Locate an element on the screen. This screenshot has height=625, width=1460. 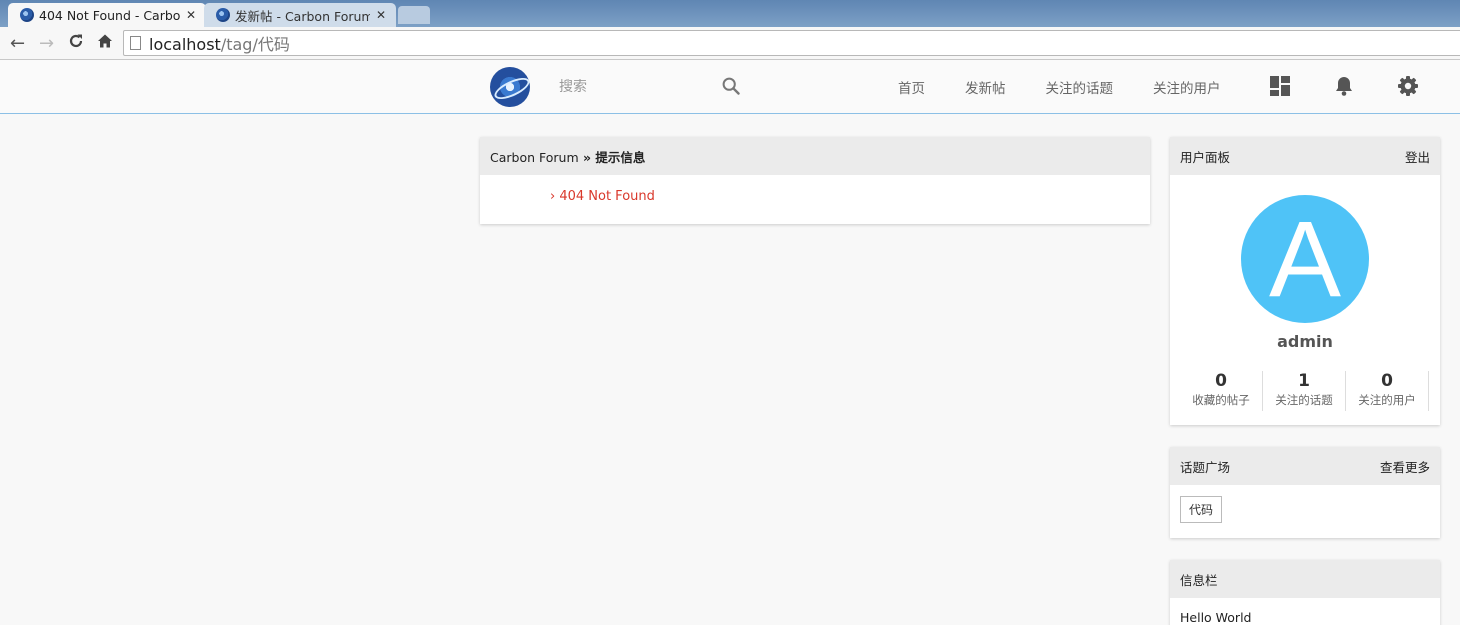
browser-toolbar: ← → localhost/tag/代码 is located at coordinates (730, 43).